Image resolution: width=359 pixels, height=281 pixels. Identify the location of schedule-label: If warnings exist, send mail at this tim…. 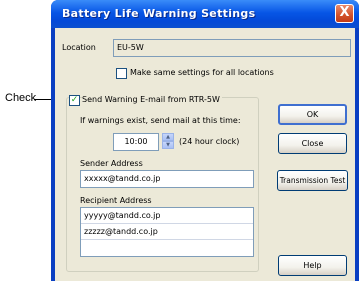
(160, 120).